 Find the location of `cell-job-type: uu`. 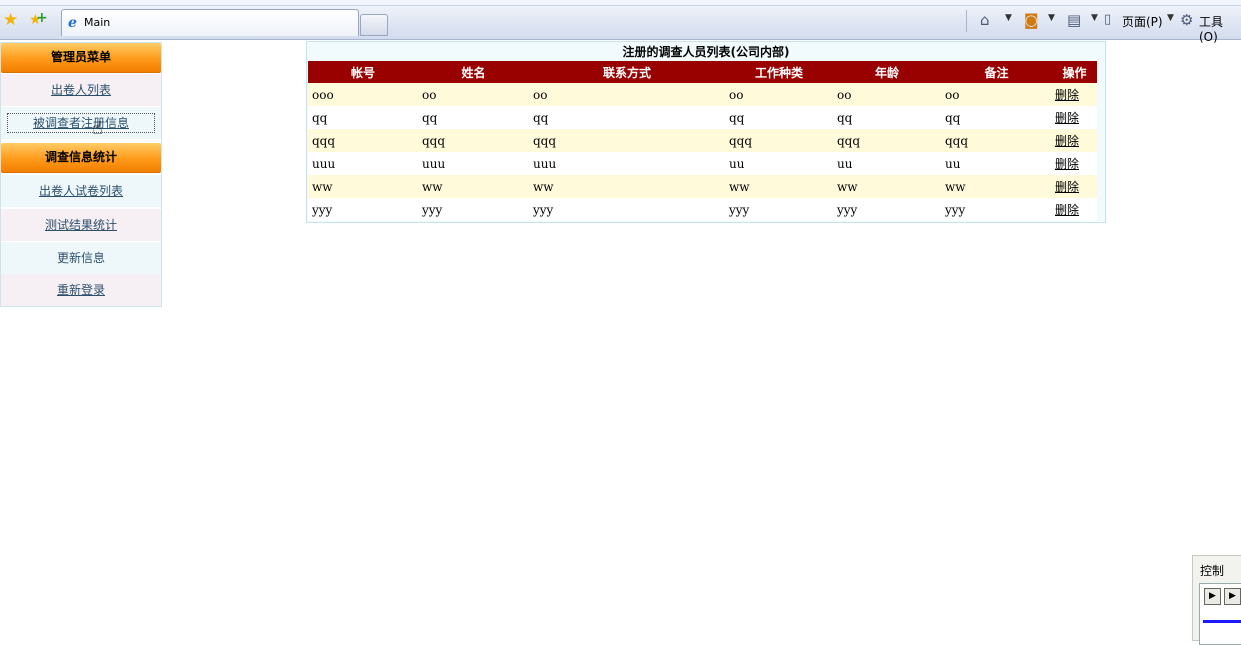

cell-job-type: uu is located at coordinates (779, 163).